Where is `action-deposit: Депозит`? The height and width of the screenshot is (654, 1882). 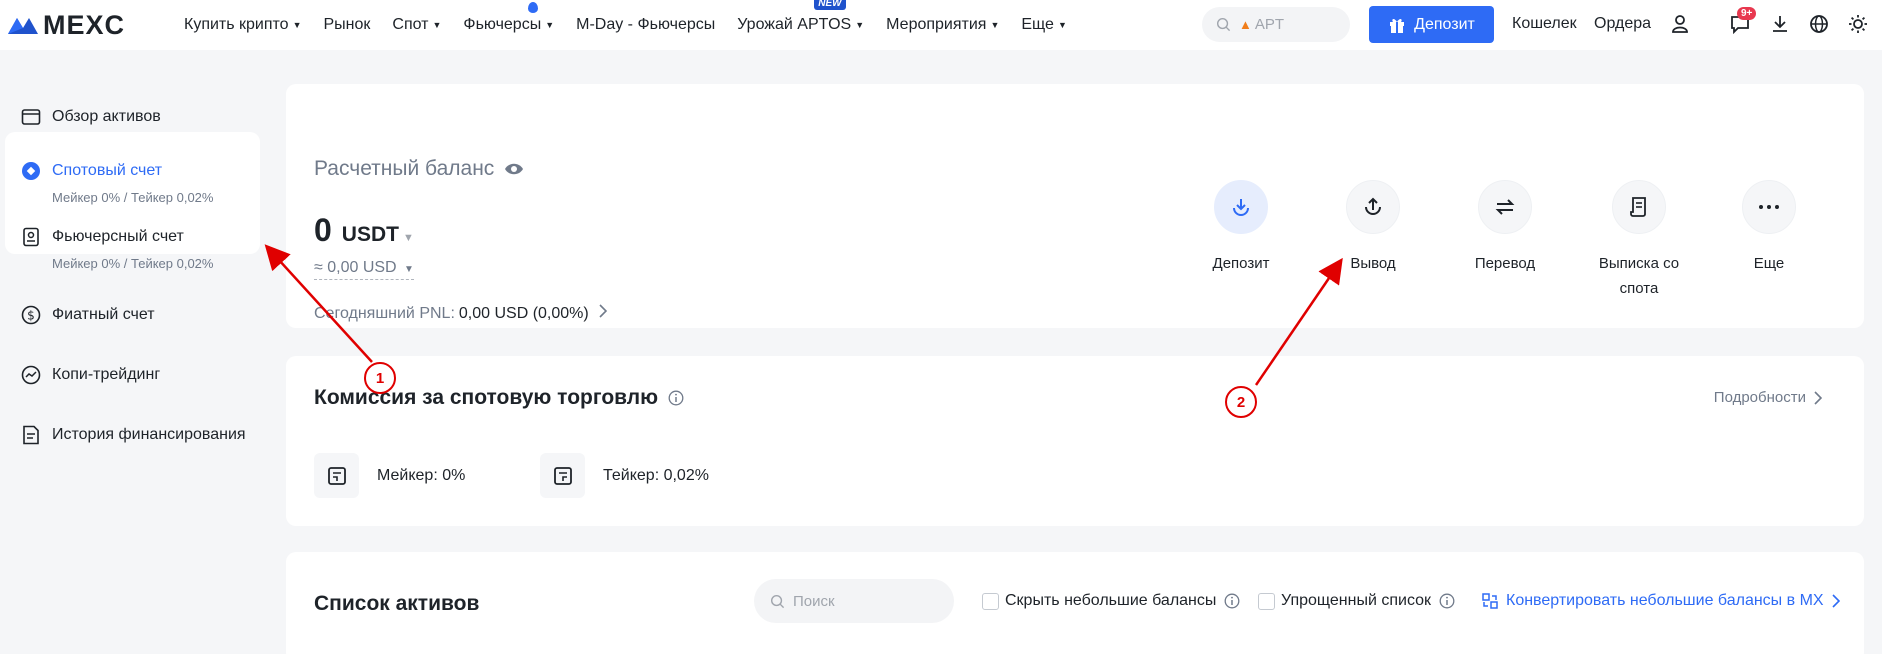 action-deposit: Депозит is located at coordinates (1241, 228).